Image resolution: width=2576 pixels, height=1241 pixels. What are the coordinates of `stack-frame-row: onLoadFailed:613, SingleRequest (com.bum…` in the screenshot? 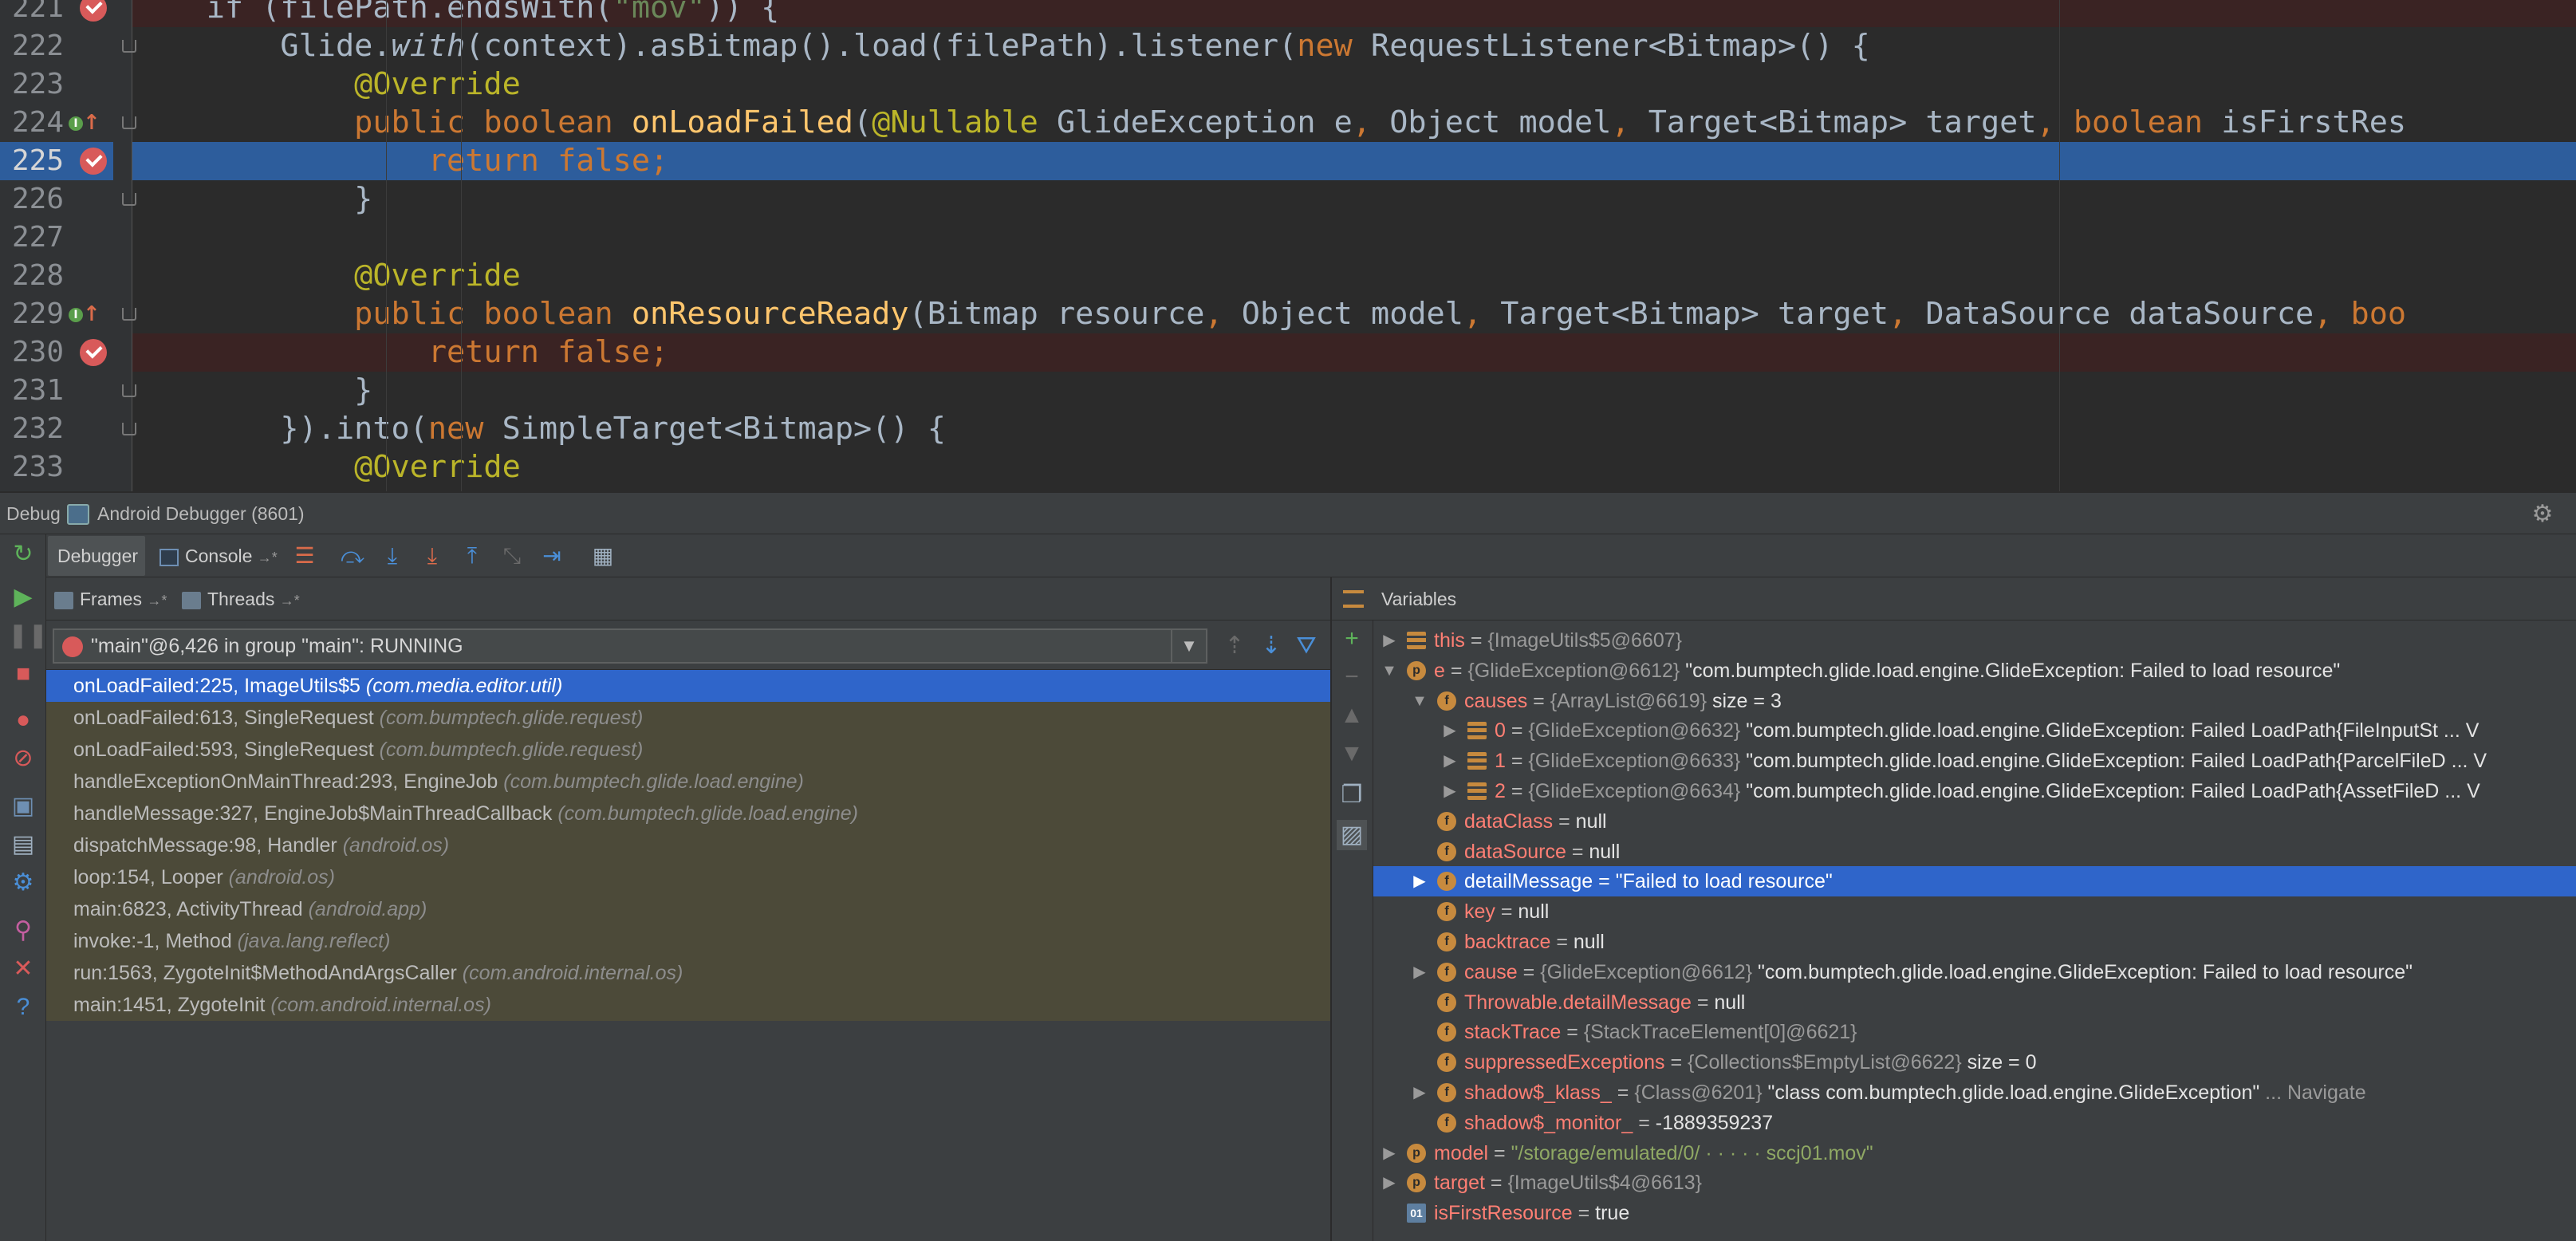 It's located at (688, 718).